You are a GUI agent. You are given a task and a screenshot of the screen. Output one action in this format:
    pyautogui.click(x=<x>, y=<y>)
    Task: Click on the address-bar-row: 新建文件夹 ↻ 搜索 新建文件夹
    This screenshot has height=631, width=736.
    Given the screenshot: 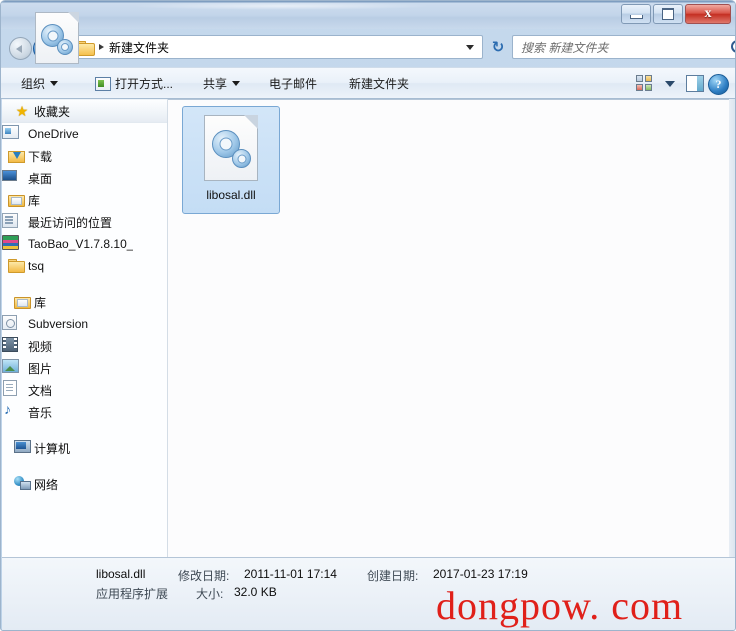 What is the action you would take?
    pyautogui.click(x=368, y=48)
    